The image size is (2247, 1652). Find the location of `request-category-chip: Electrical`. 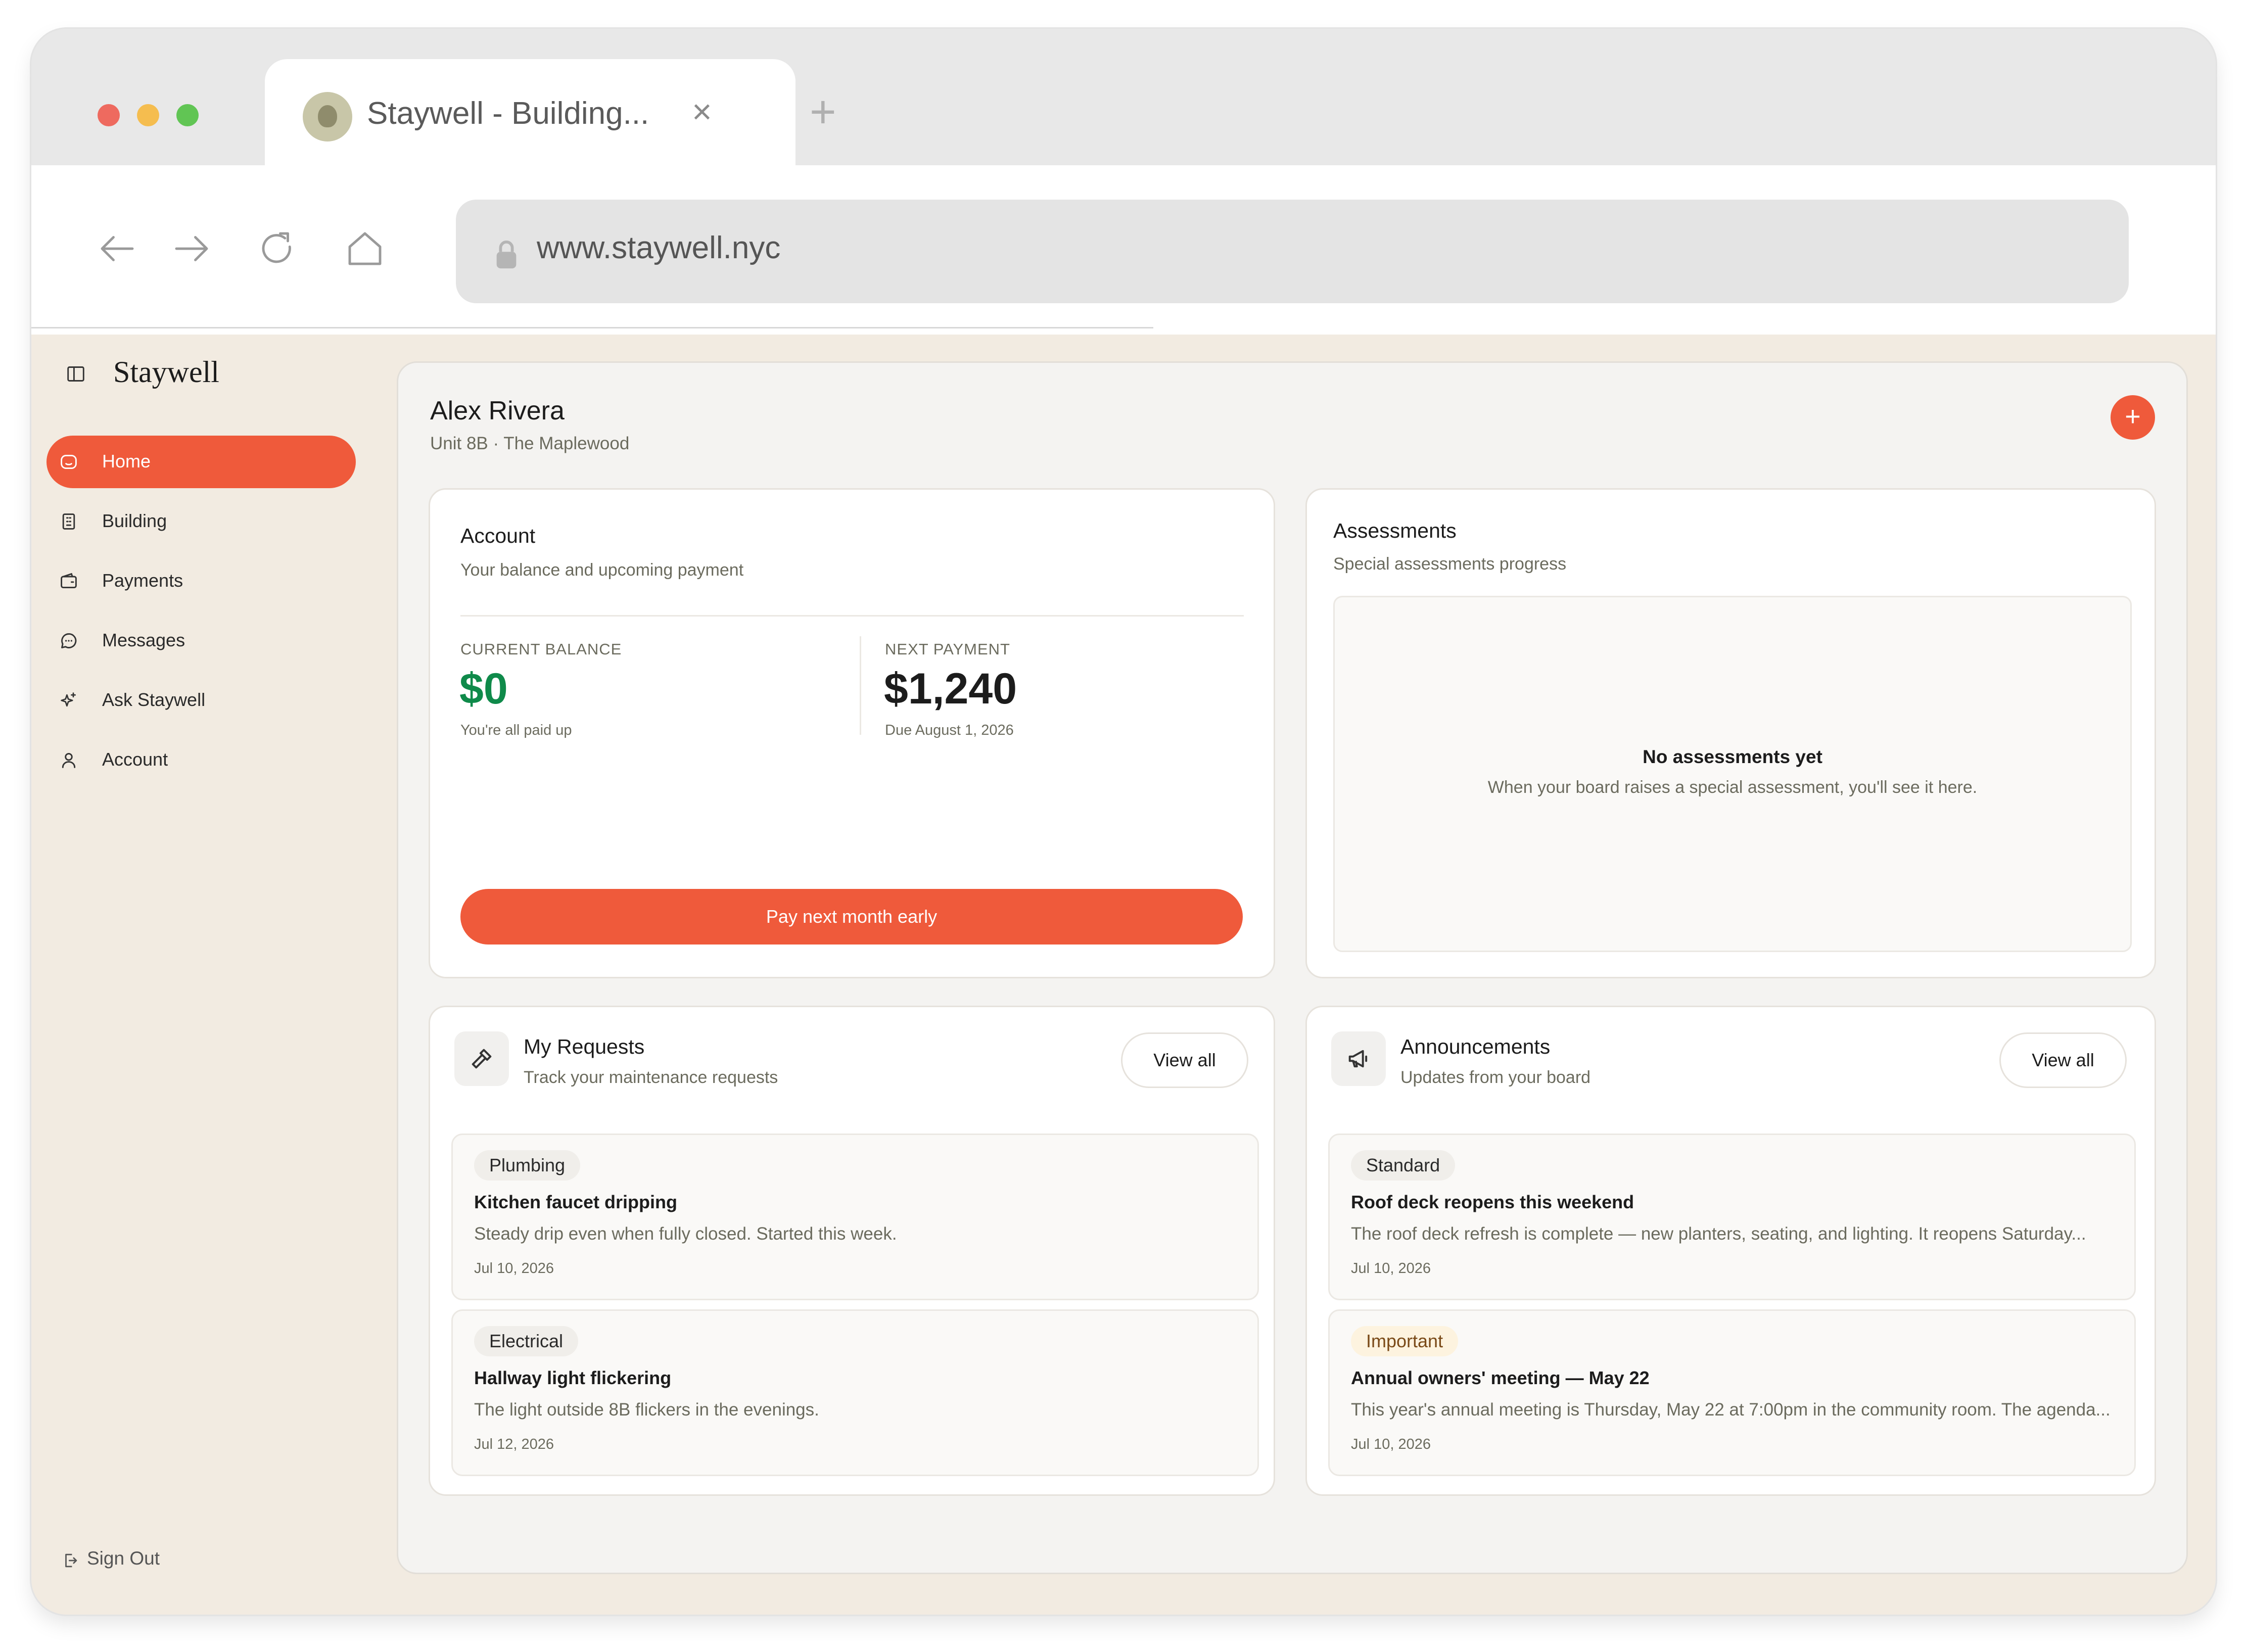

request-category-chip: Electrical is located at coordinates (527, 1341).